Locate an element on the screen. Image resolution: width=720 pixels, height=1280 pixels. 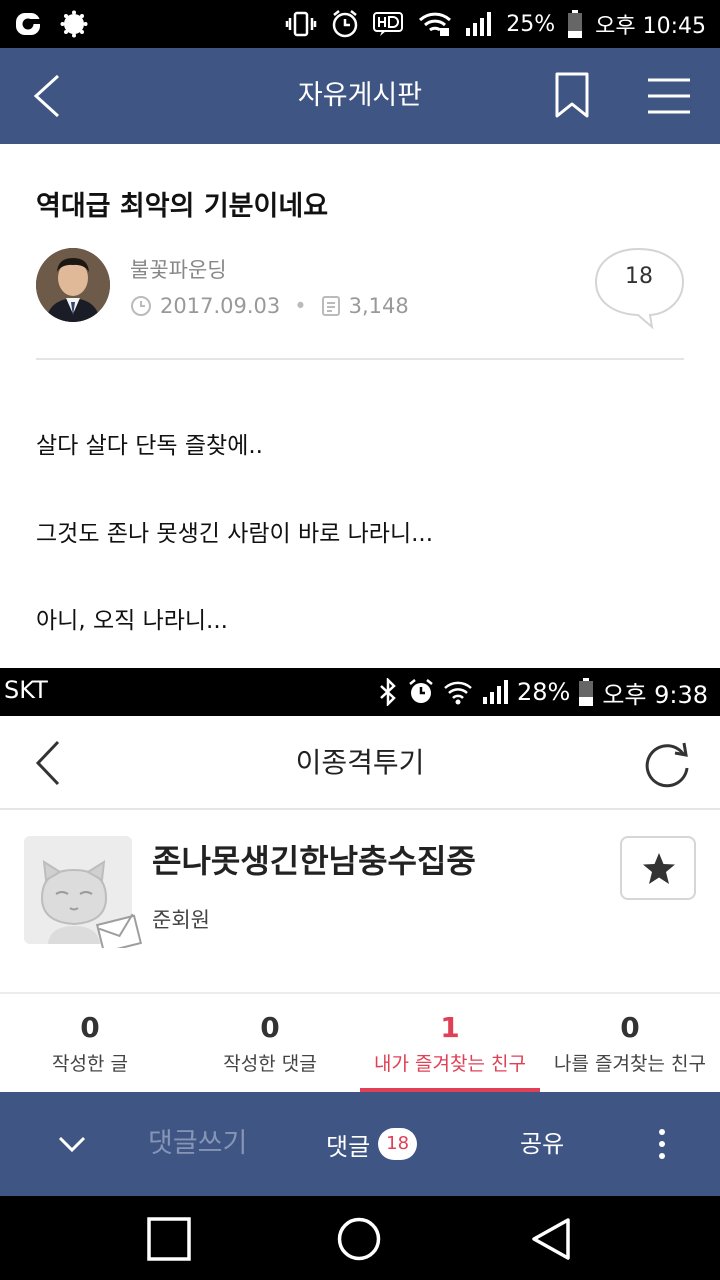
views-icon is located at coordinates (330, 306).